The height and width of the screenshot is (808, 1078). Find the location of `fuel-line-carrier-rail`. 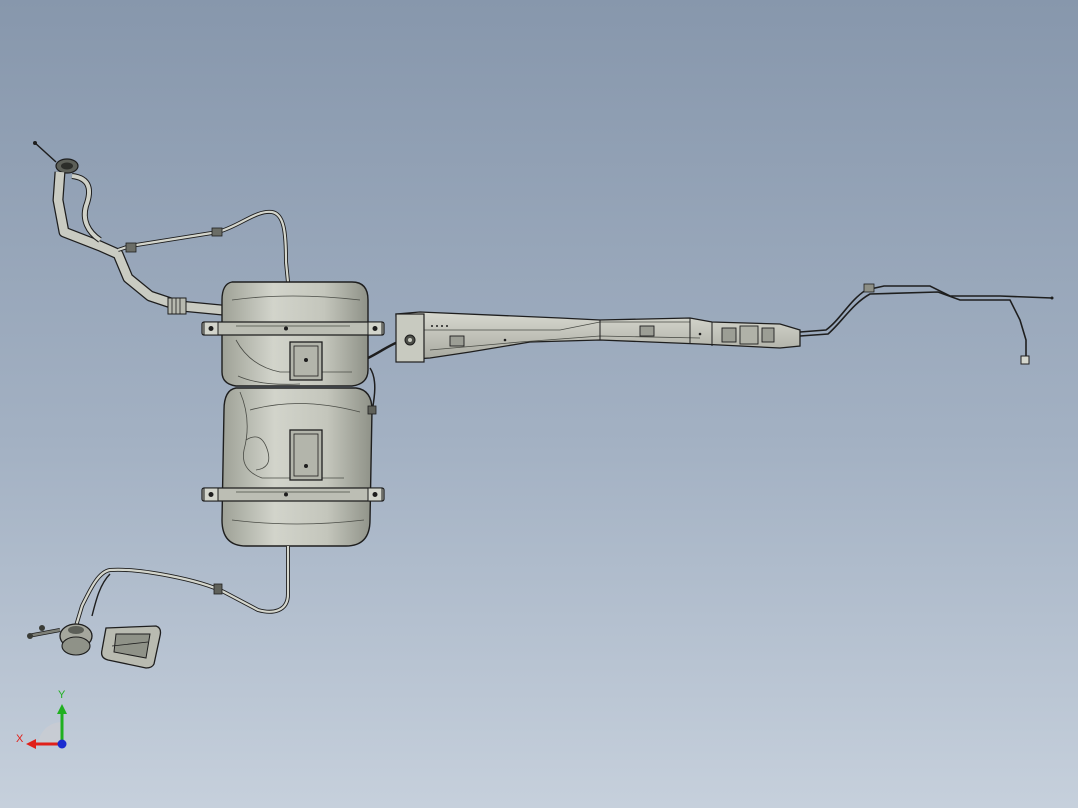

fuel-line-carrier-rail is located at coordinates (598, 337).